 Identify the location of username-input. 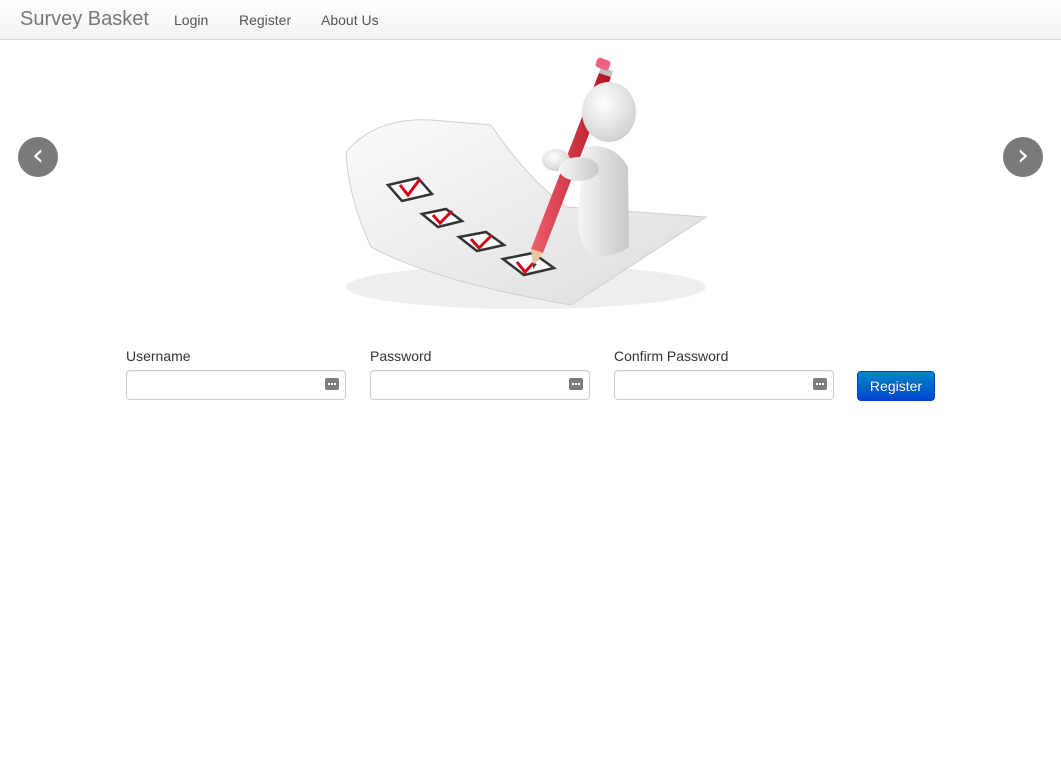
(236, 385).